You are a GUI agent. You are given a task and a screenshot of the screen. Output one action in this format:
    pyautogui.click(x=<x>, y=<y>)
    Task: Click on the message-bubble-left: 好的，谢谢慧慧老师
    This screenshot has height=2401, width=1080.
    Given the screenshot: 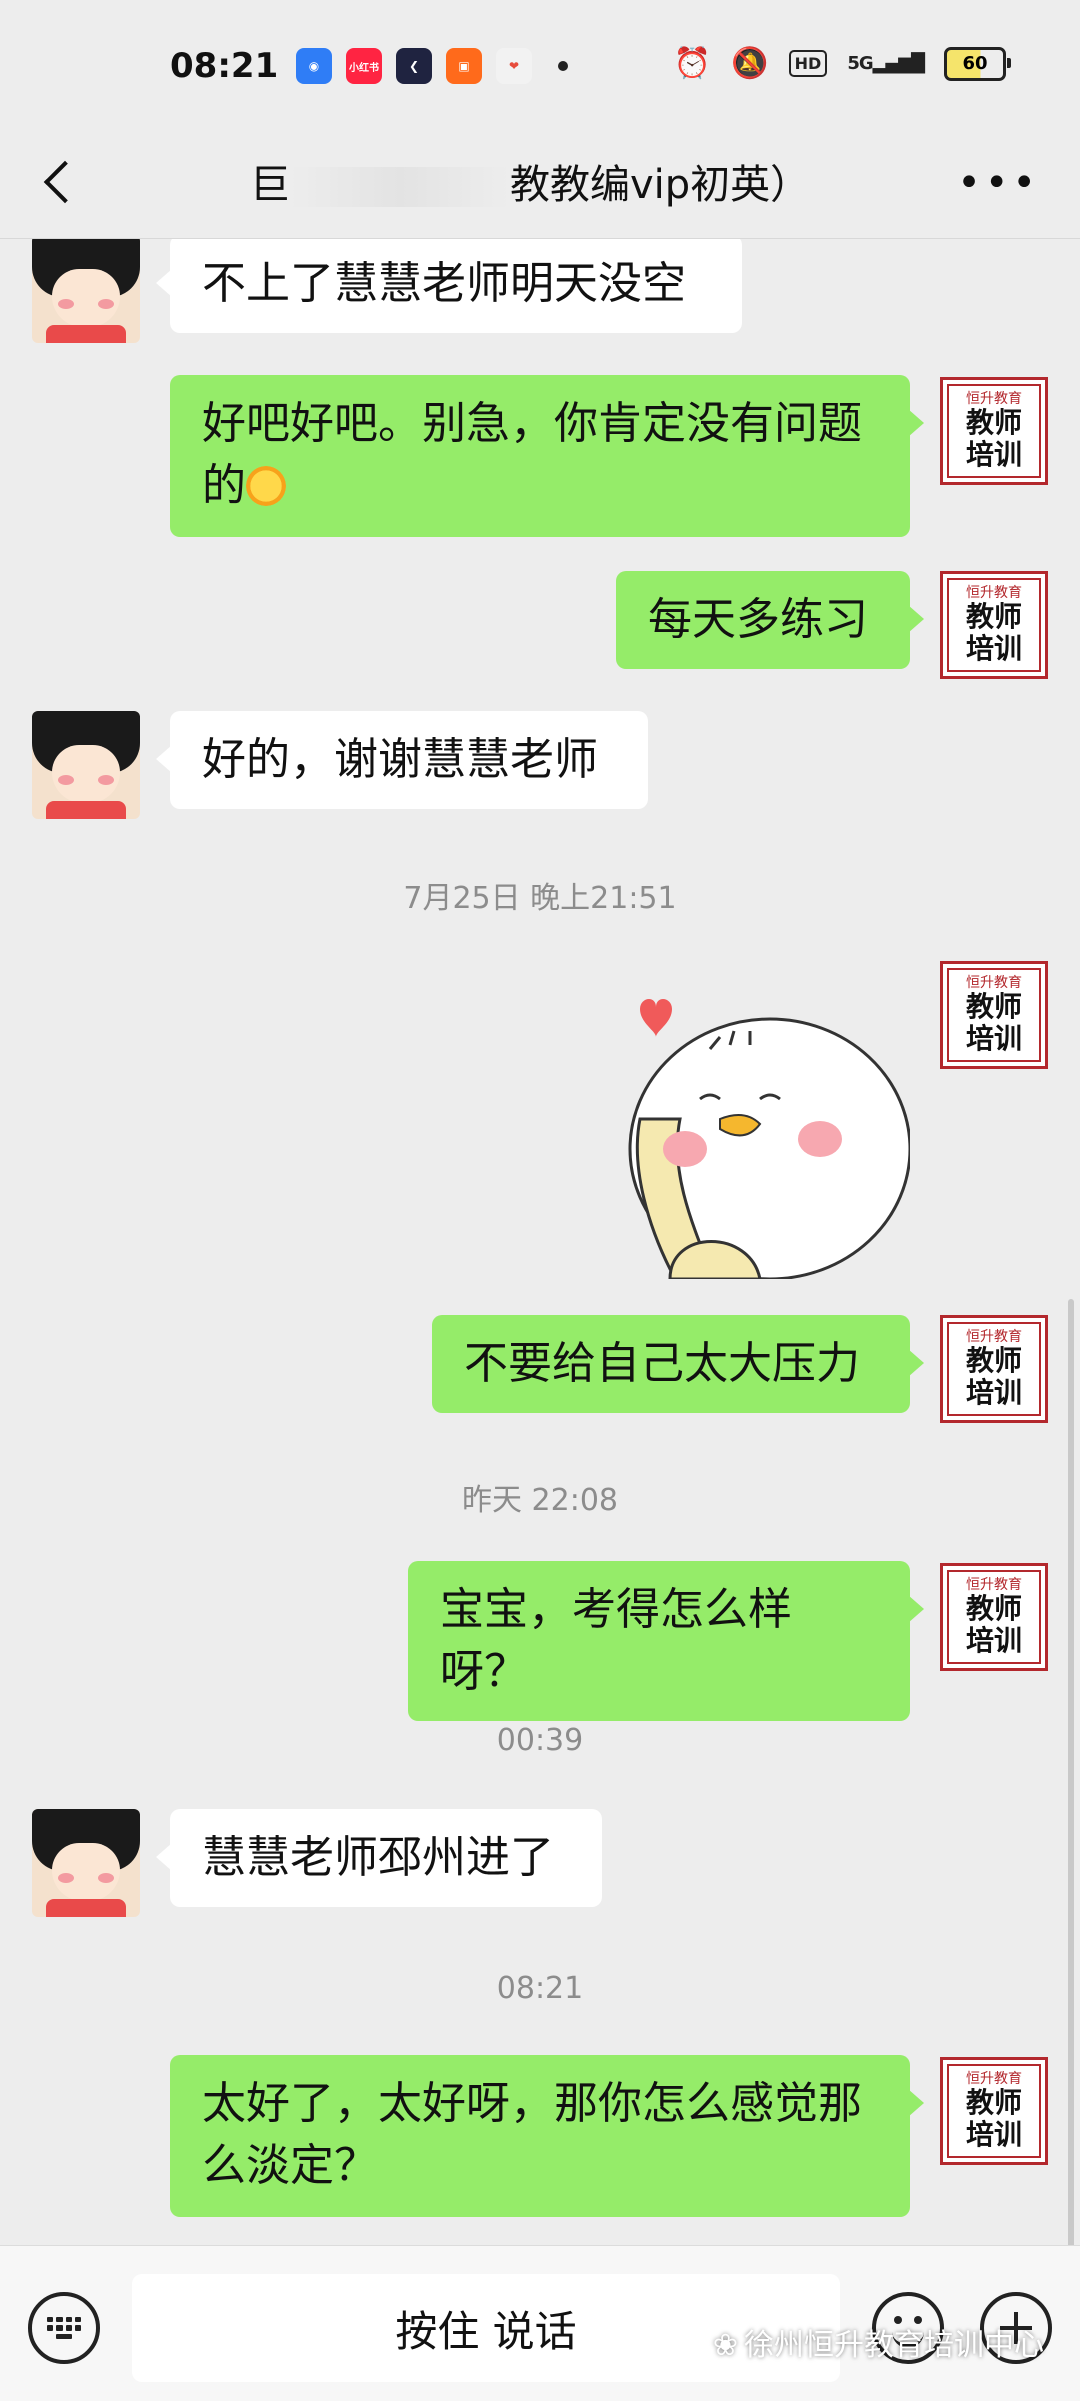 What is the action you would take?
    pyautogui.click(x=402, y=760)
    